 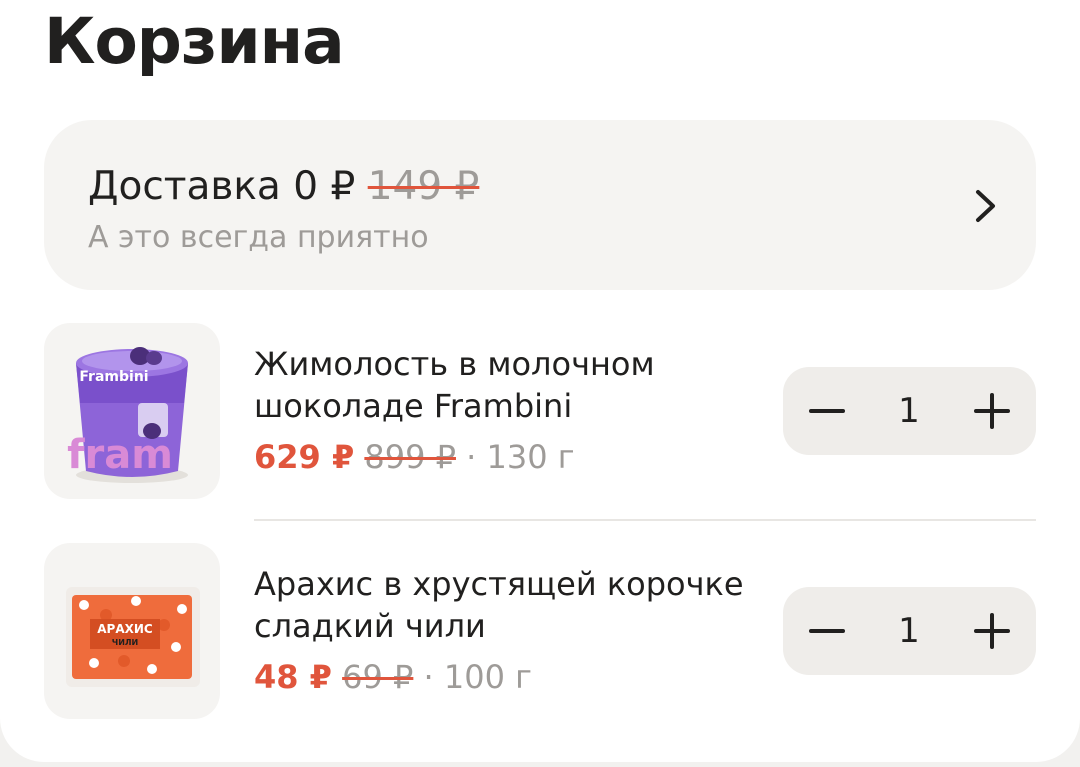 What do you see at coordinates (645, 520) in the screenshot?
I see `divider` at bounding box center [645, 520].